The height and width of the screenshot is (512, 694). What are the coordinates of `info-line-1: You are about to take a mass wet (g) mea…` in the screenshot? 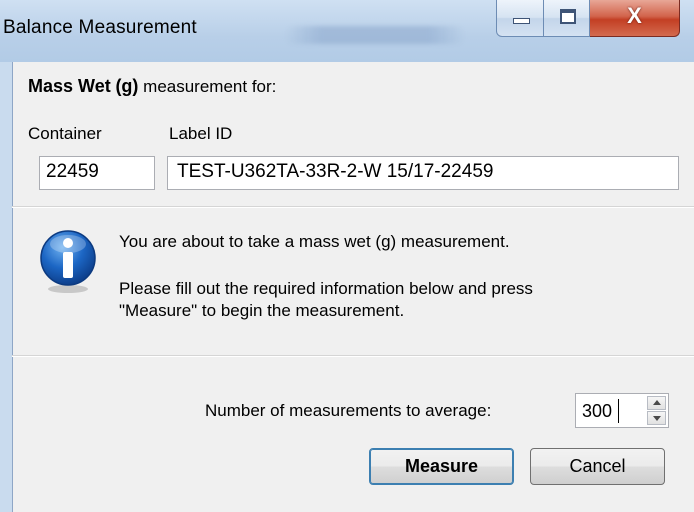 It's located at (314, 241).